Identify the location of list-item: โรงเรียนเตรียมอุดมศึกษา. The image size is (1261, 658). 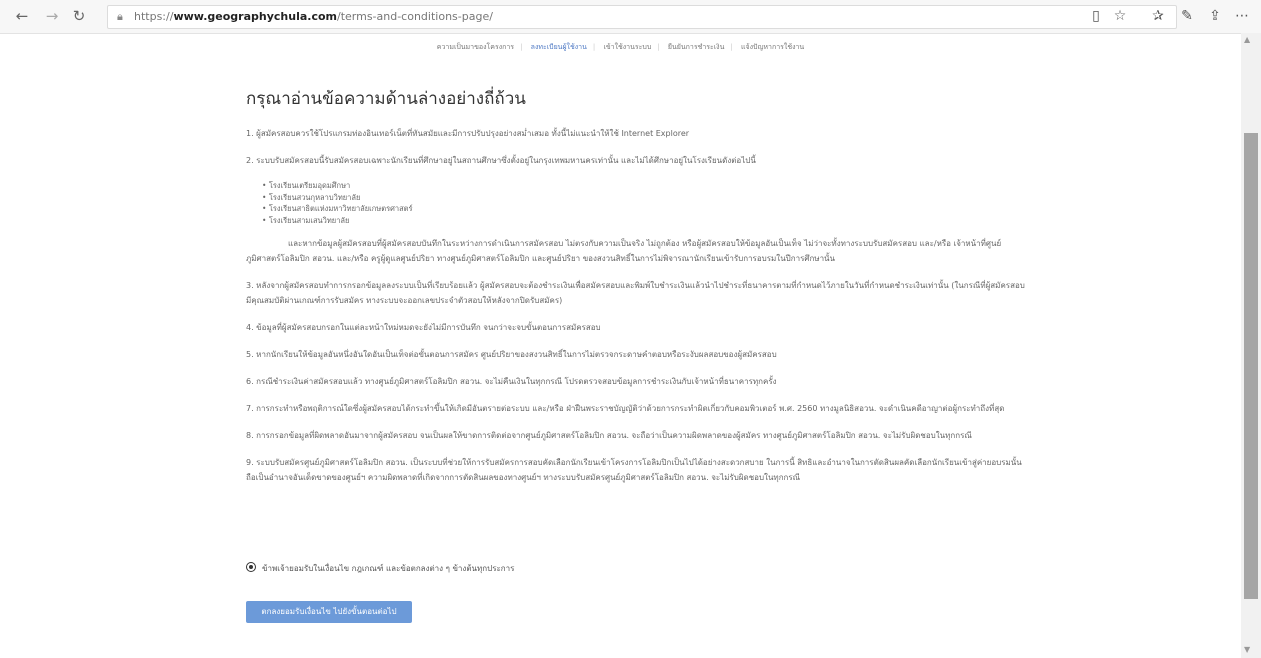
(644, 186).